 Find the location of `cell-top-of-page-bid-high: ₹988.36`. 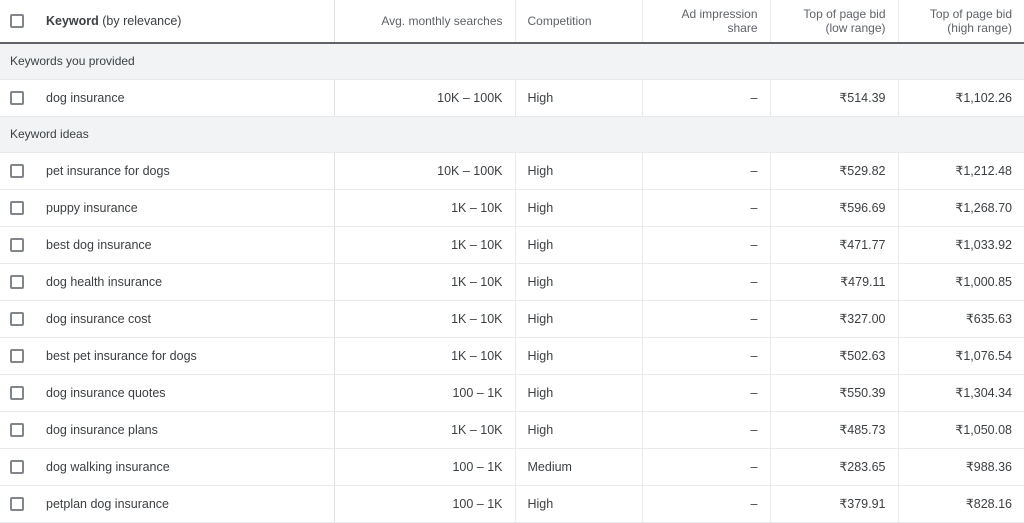

cell-top-of-page-bid-high: ₹988.36 is located at coordinates (961, 467).